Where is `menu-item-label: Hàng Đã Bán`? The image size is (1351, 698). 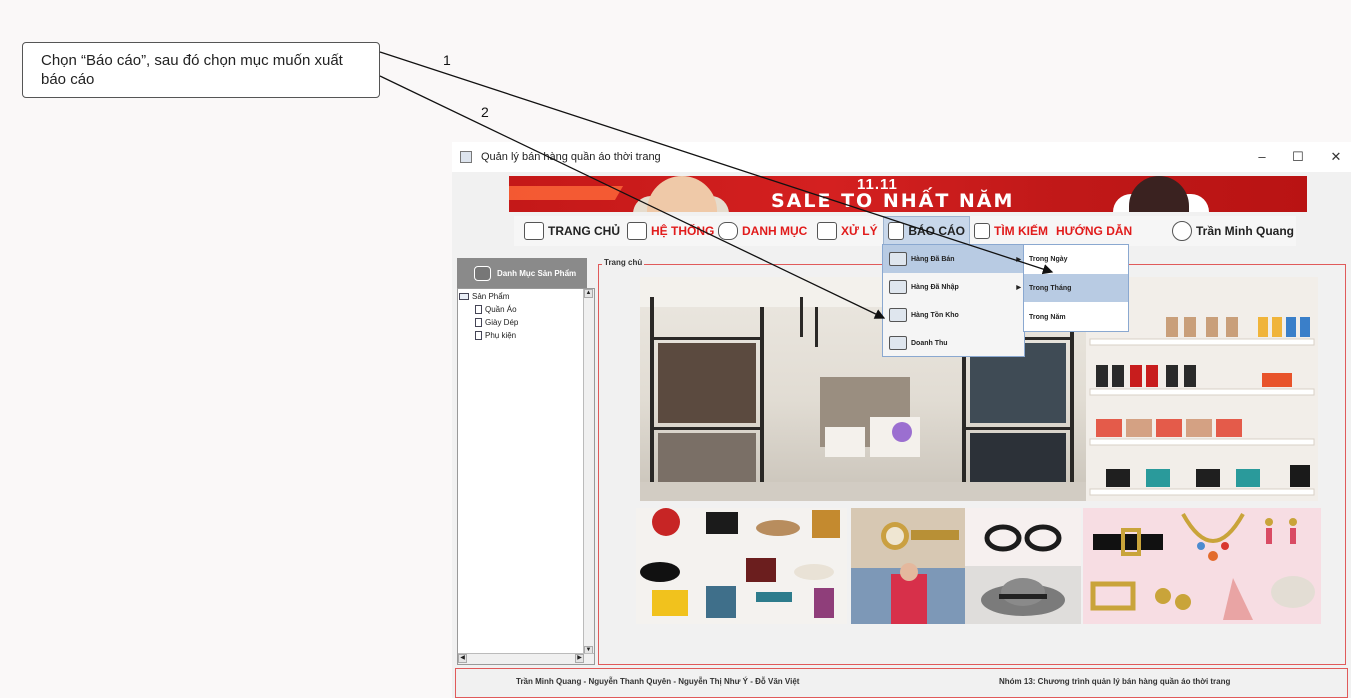
menu-item-label: Hàng Đã Bán is located at coordinates (933, 259).